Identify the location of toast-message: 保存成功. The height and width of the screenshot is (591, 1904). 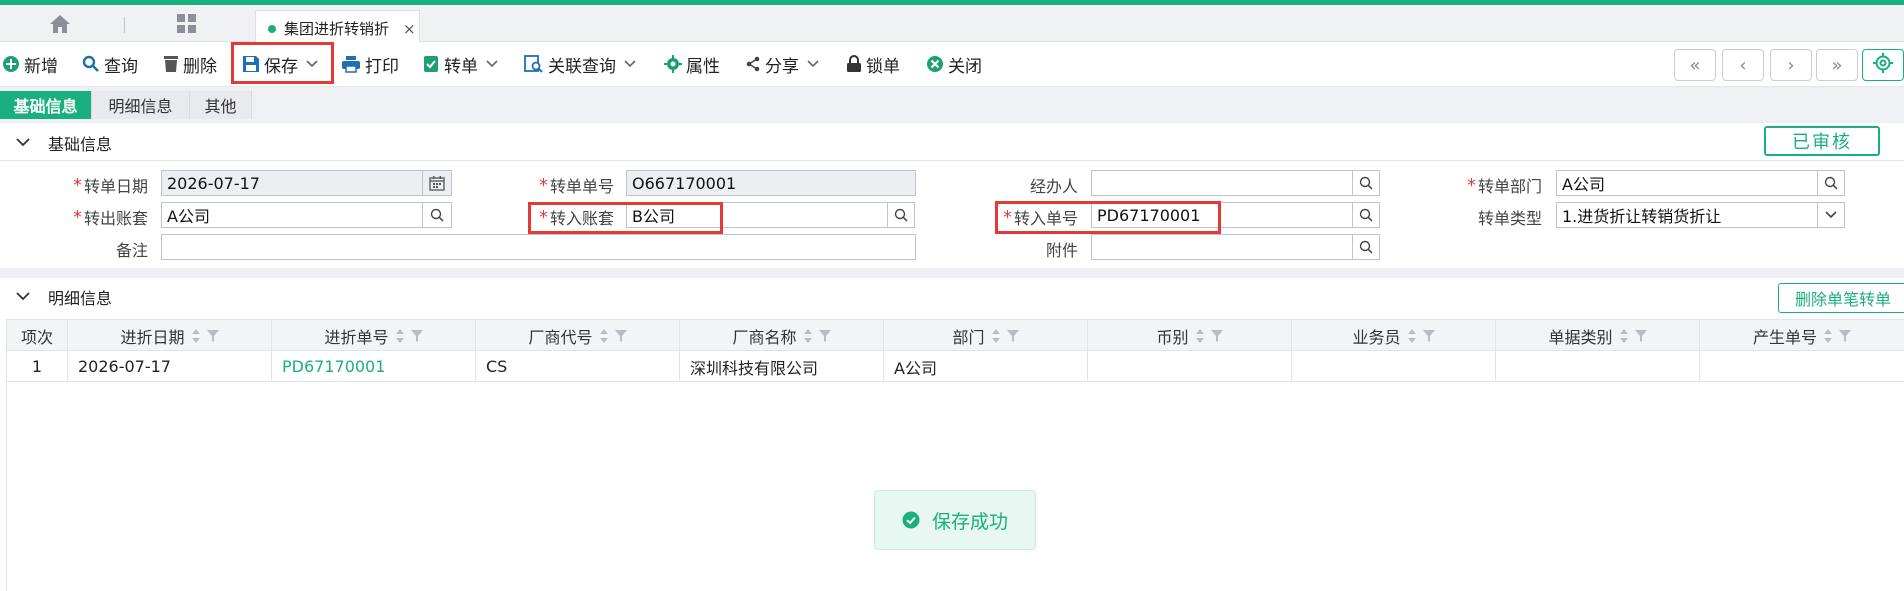
(969, 521).